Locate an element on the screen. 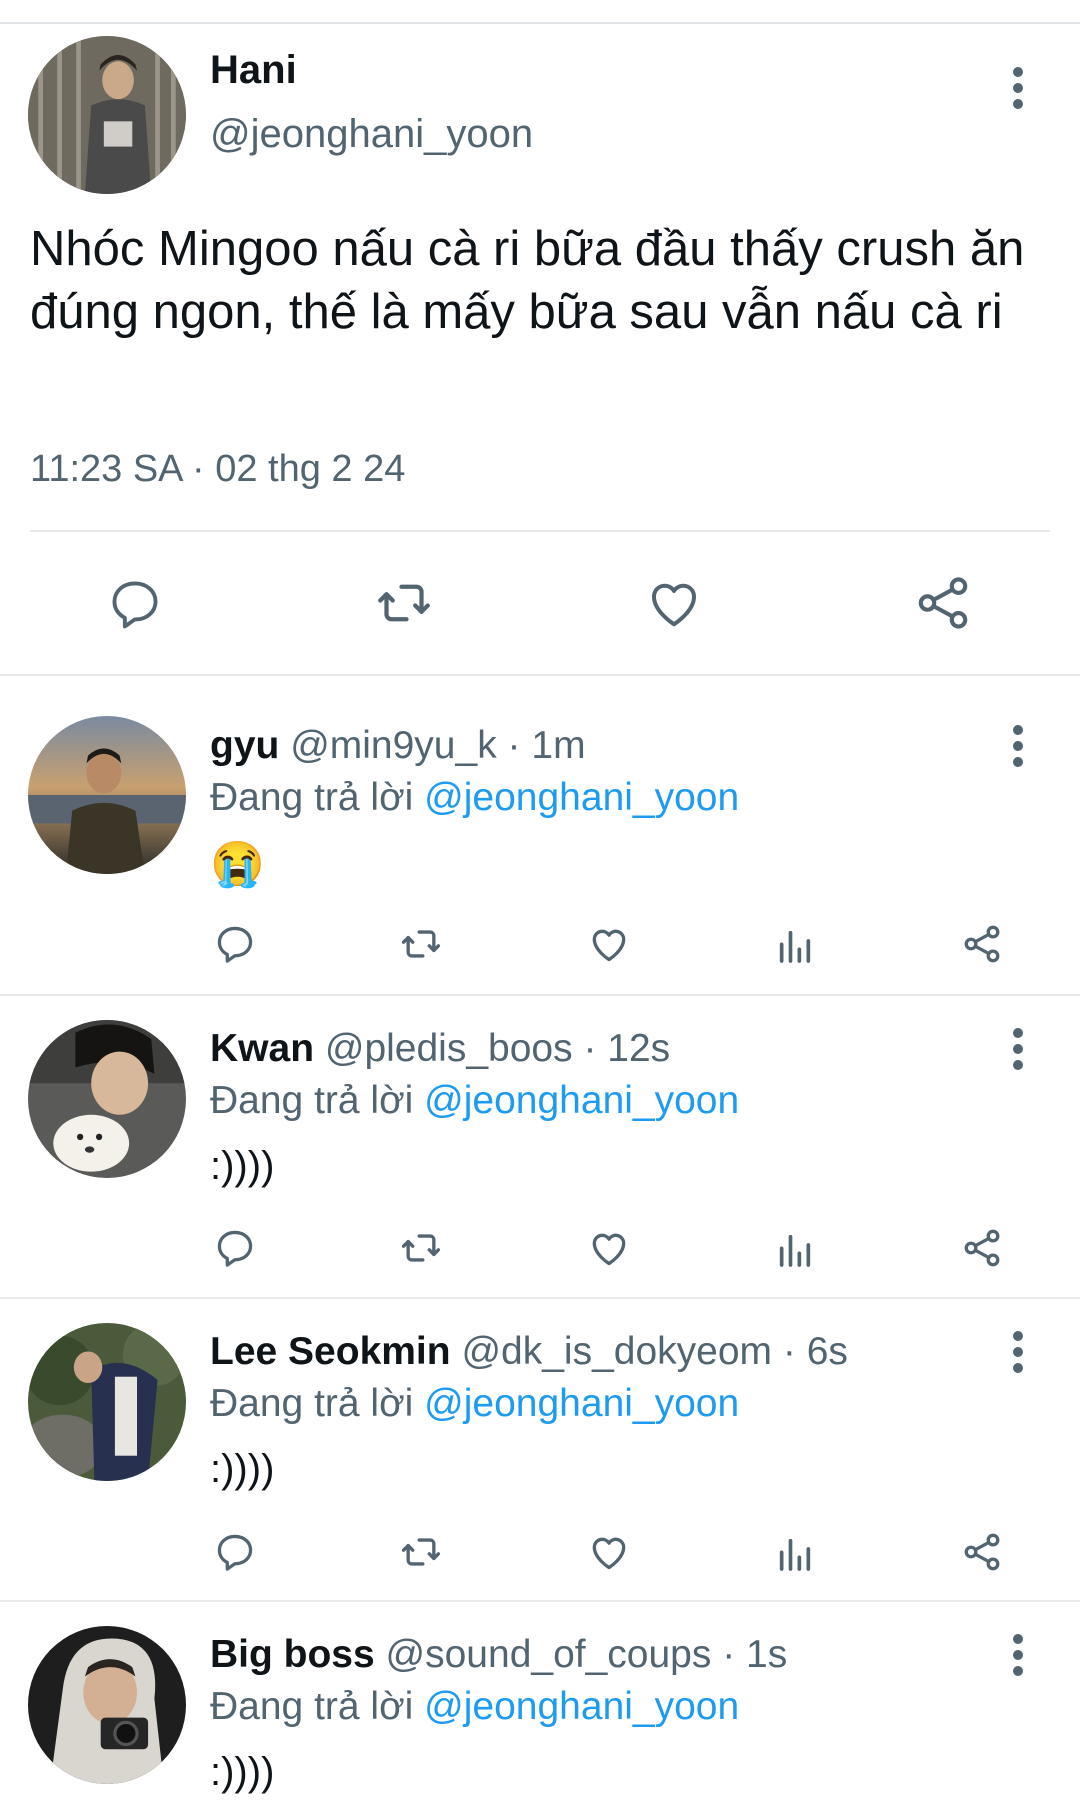 This screenshot has width=1080, height=1802. tweet-time: 11:23 SA is located at coordinates (106, 469).